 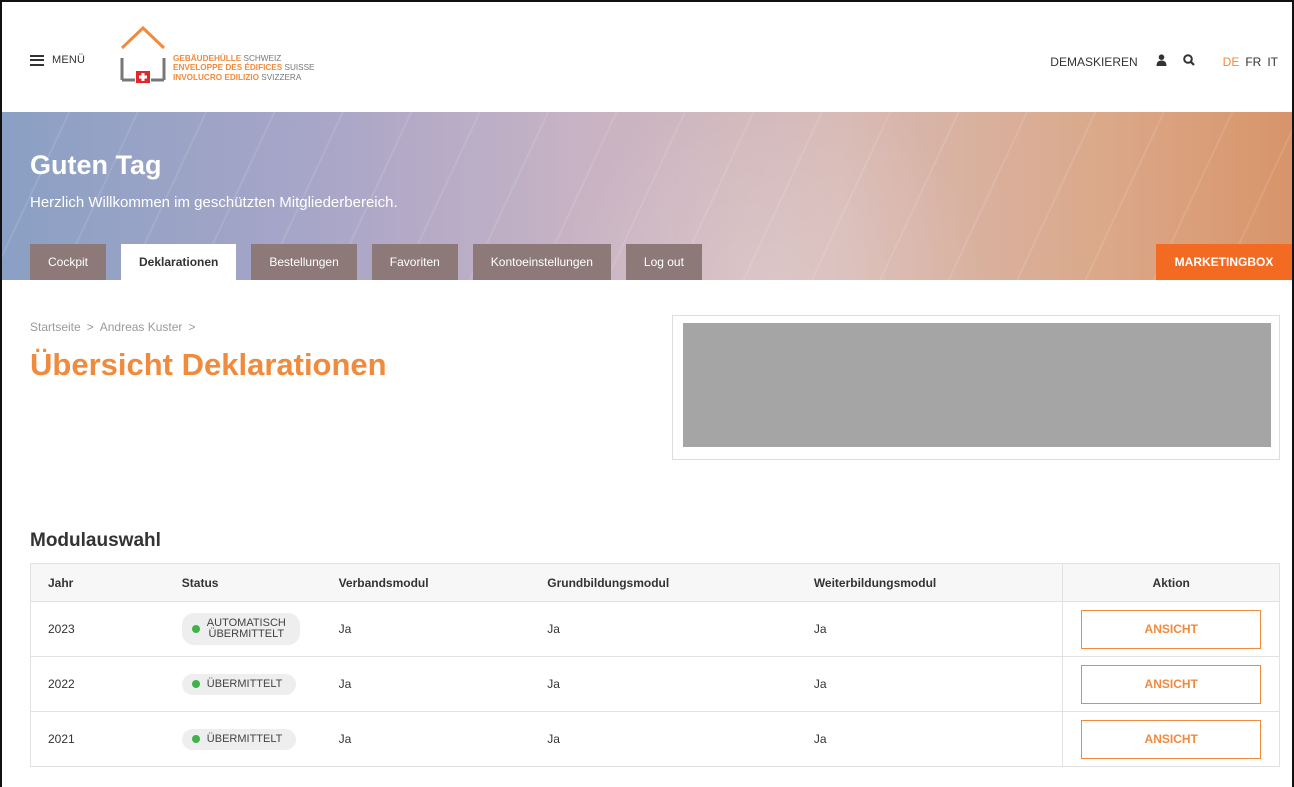 What do you see at coordinates (414, 262) in the screenshot?
I see `tab-favoriten: Favoriten` at bounding box center [414, 262].